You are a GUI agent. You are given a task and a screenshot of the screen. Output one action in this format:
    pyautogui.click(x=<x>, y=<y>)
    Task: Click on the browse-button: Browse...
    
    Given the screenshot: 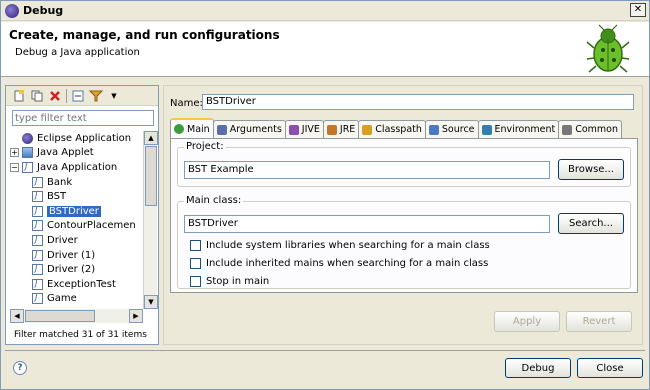 What is the action you would take?
    pyautogui.click(x=591, y=169)
    